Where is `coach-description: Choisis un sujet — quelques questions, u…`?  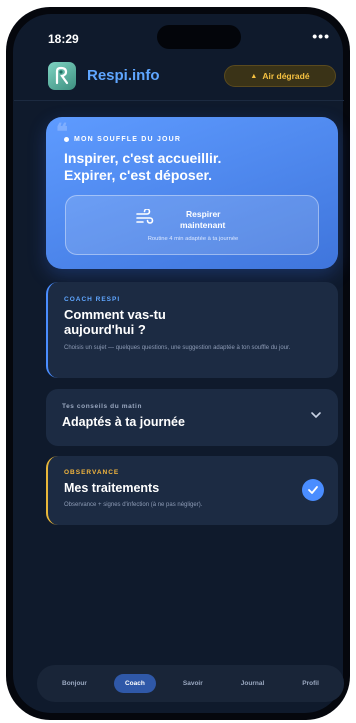 coach-description: Choisis un sujet — quelques questions, u… is located at coordinates (177, 348).